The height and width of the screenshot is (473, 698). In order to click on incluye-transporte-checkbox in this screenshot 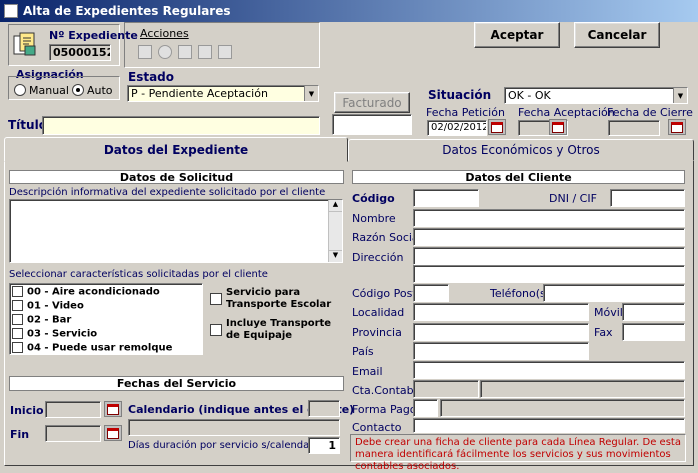, I will do `click(216, 330)`.